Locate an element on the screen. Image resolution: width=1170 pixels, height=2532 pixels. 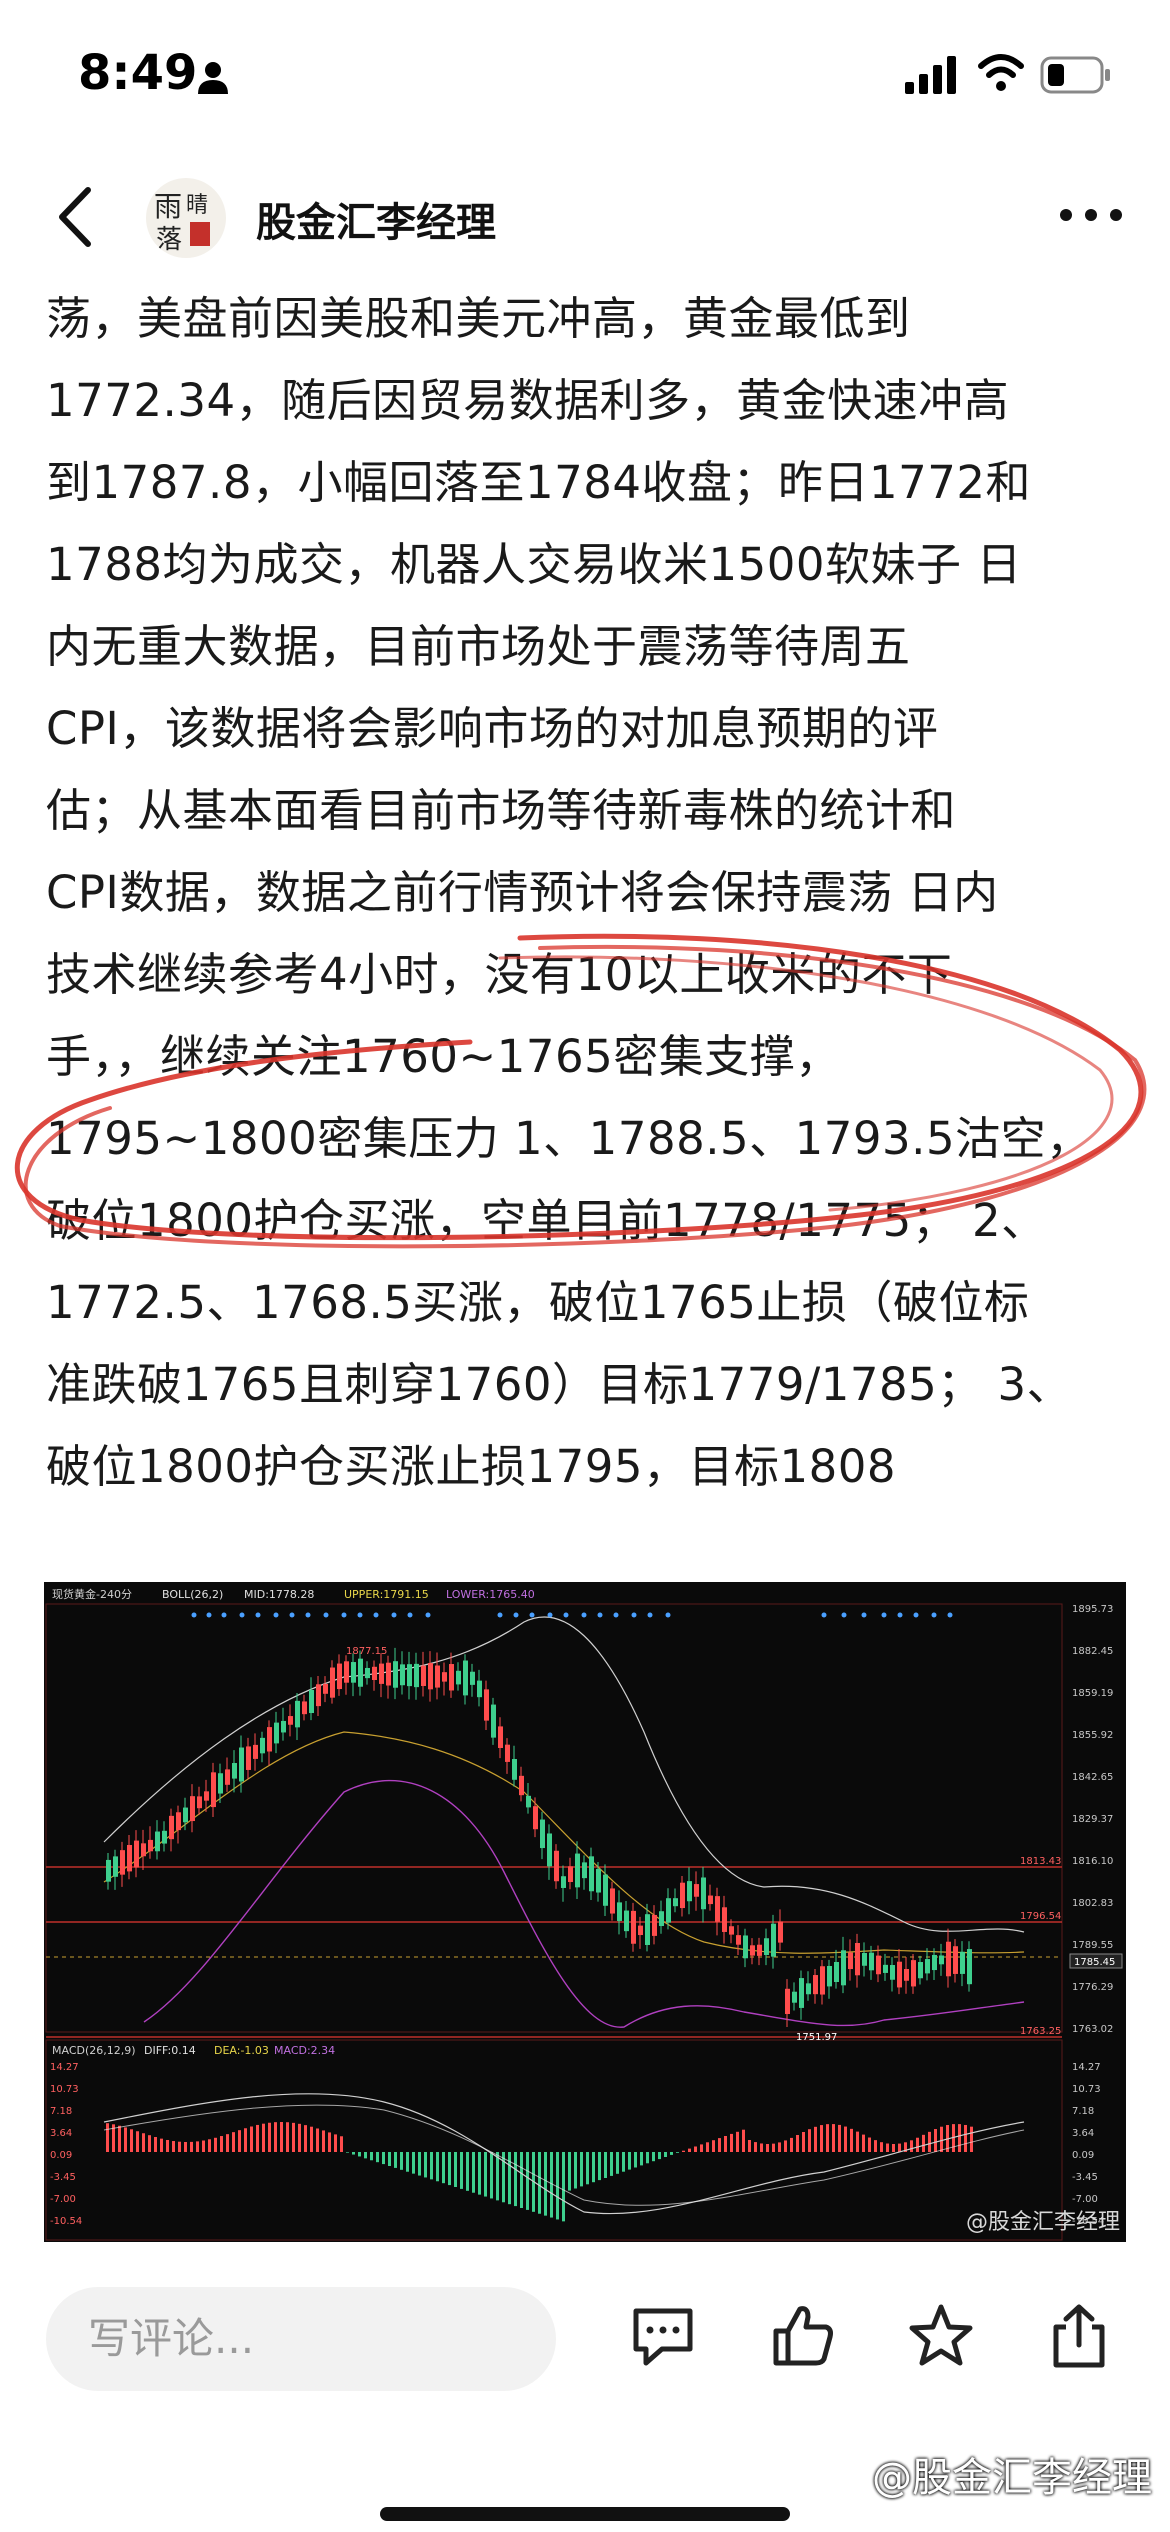
macd-tick-label: 3.64 is located at coordinates (1083, 2133).